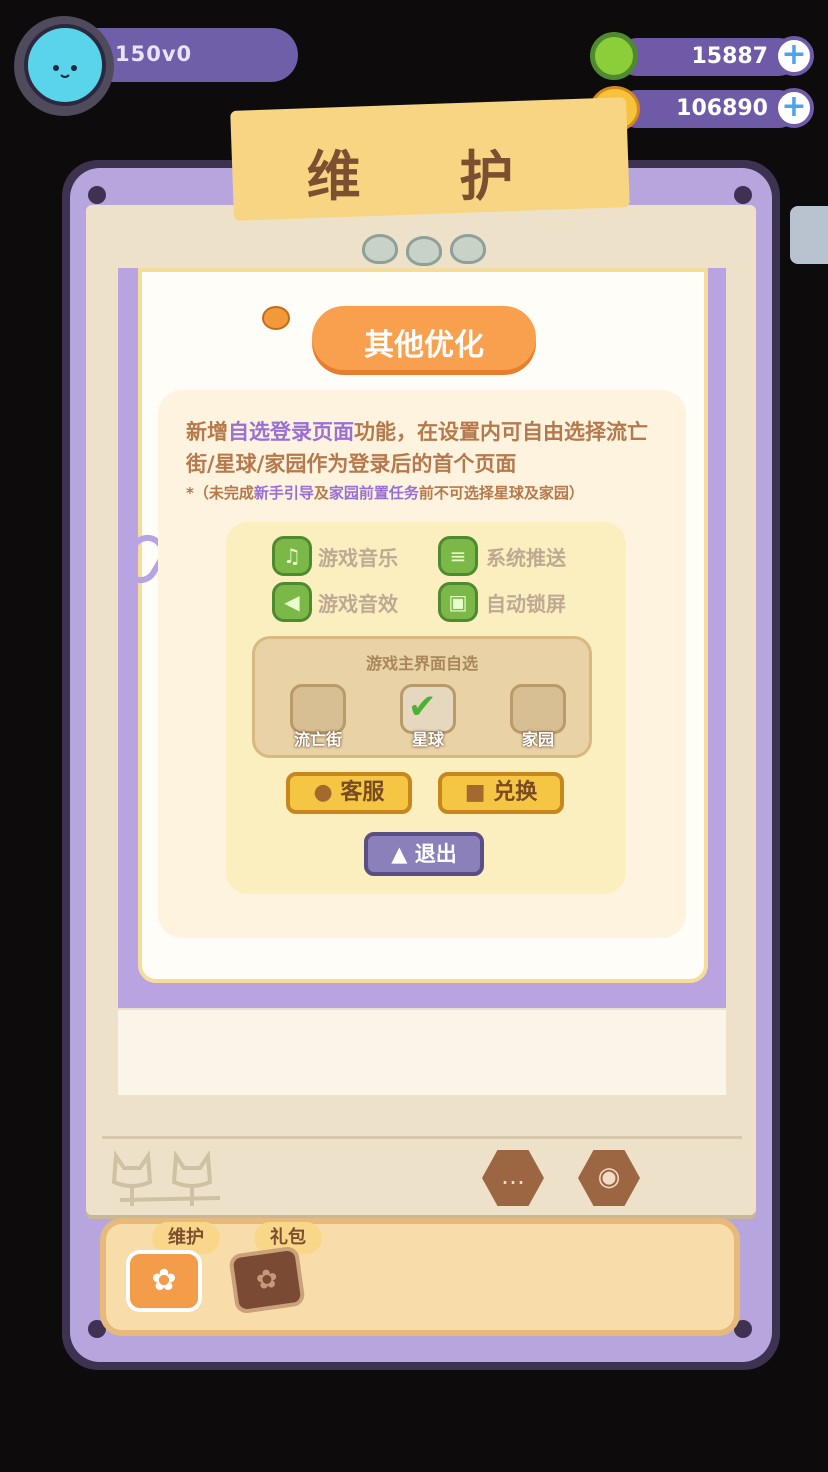 Image resolution: width=828 pixels, height=1472 pixels. Describe the element at coordinates (794, 56) in the screenshot. I see `add-green-currency-button: +` at that location.